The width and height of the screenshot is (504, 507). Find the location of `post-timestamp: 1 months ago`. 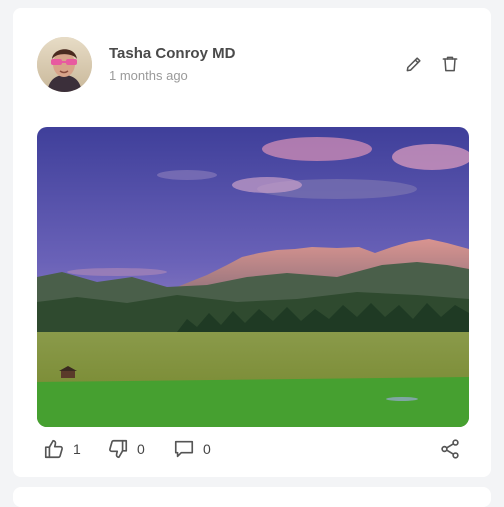

post-timestamp: 1 months ago is located at coordinates (148, 75).